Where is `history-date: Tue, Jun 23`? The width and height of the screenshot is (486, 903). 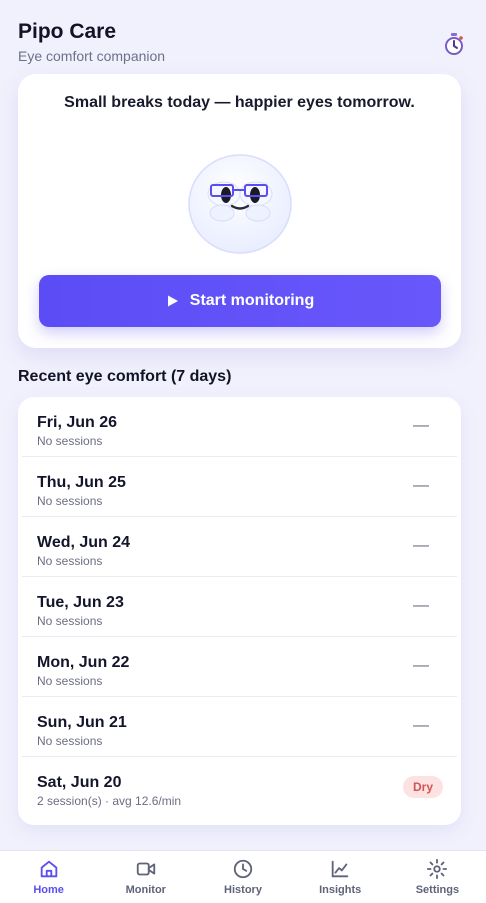 history-date: Tue, Jun 23 is located at coordinates (80, 602).